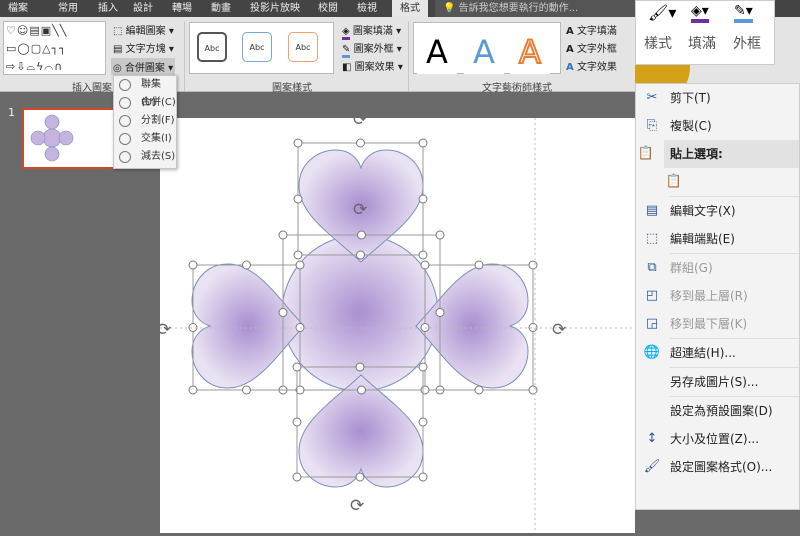 Image resolution: width=800 pixels, height=536 pixels. What do you see at coordinates (717, 182) in the screenshot?
I see `context-menu-item: 📋` at bounding box center [717, 182].